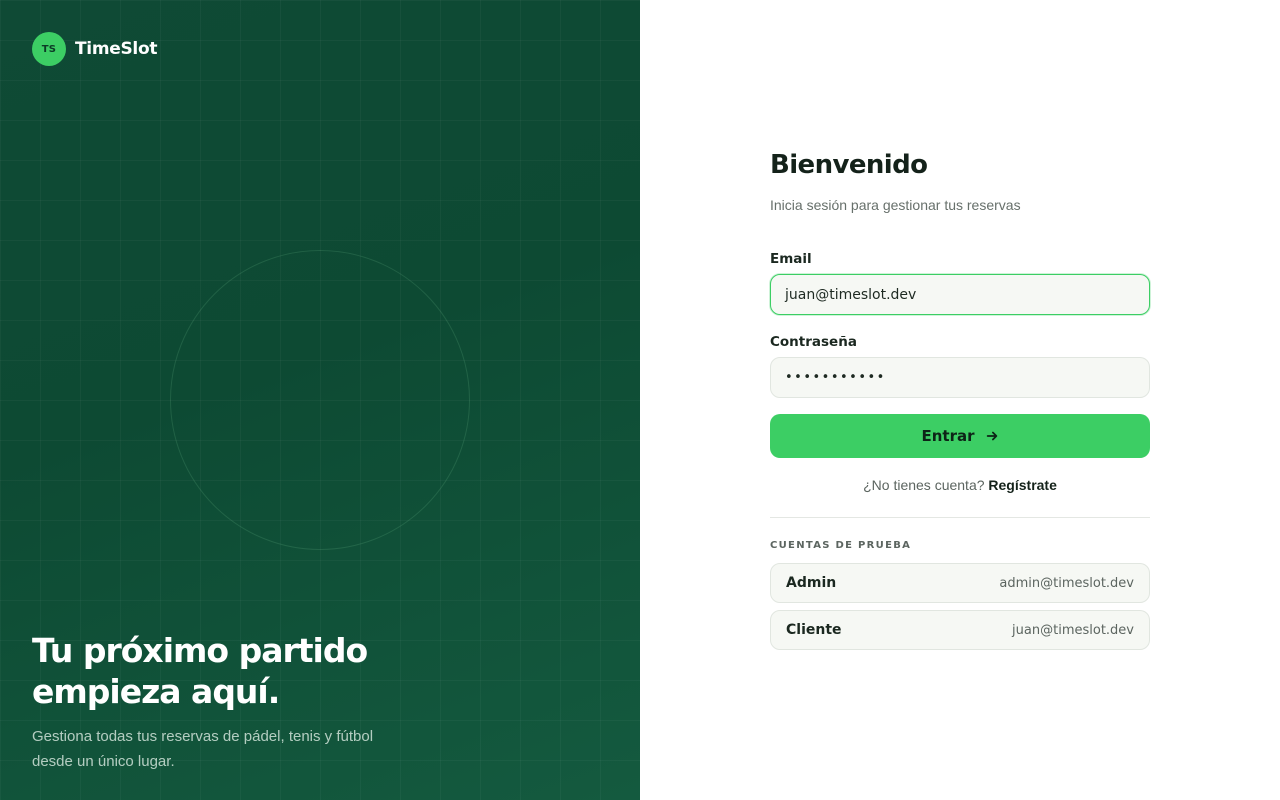 The width and height of the screenshot is (1280, 800). Describe the element at coordinates (814, 630) in the screenshot. I see `account-role: Cliente` at that location.